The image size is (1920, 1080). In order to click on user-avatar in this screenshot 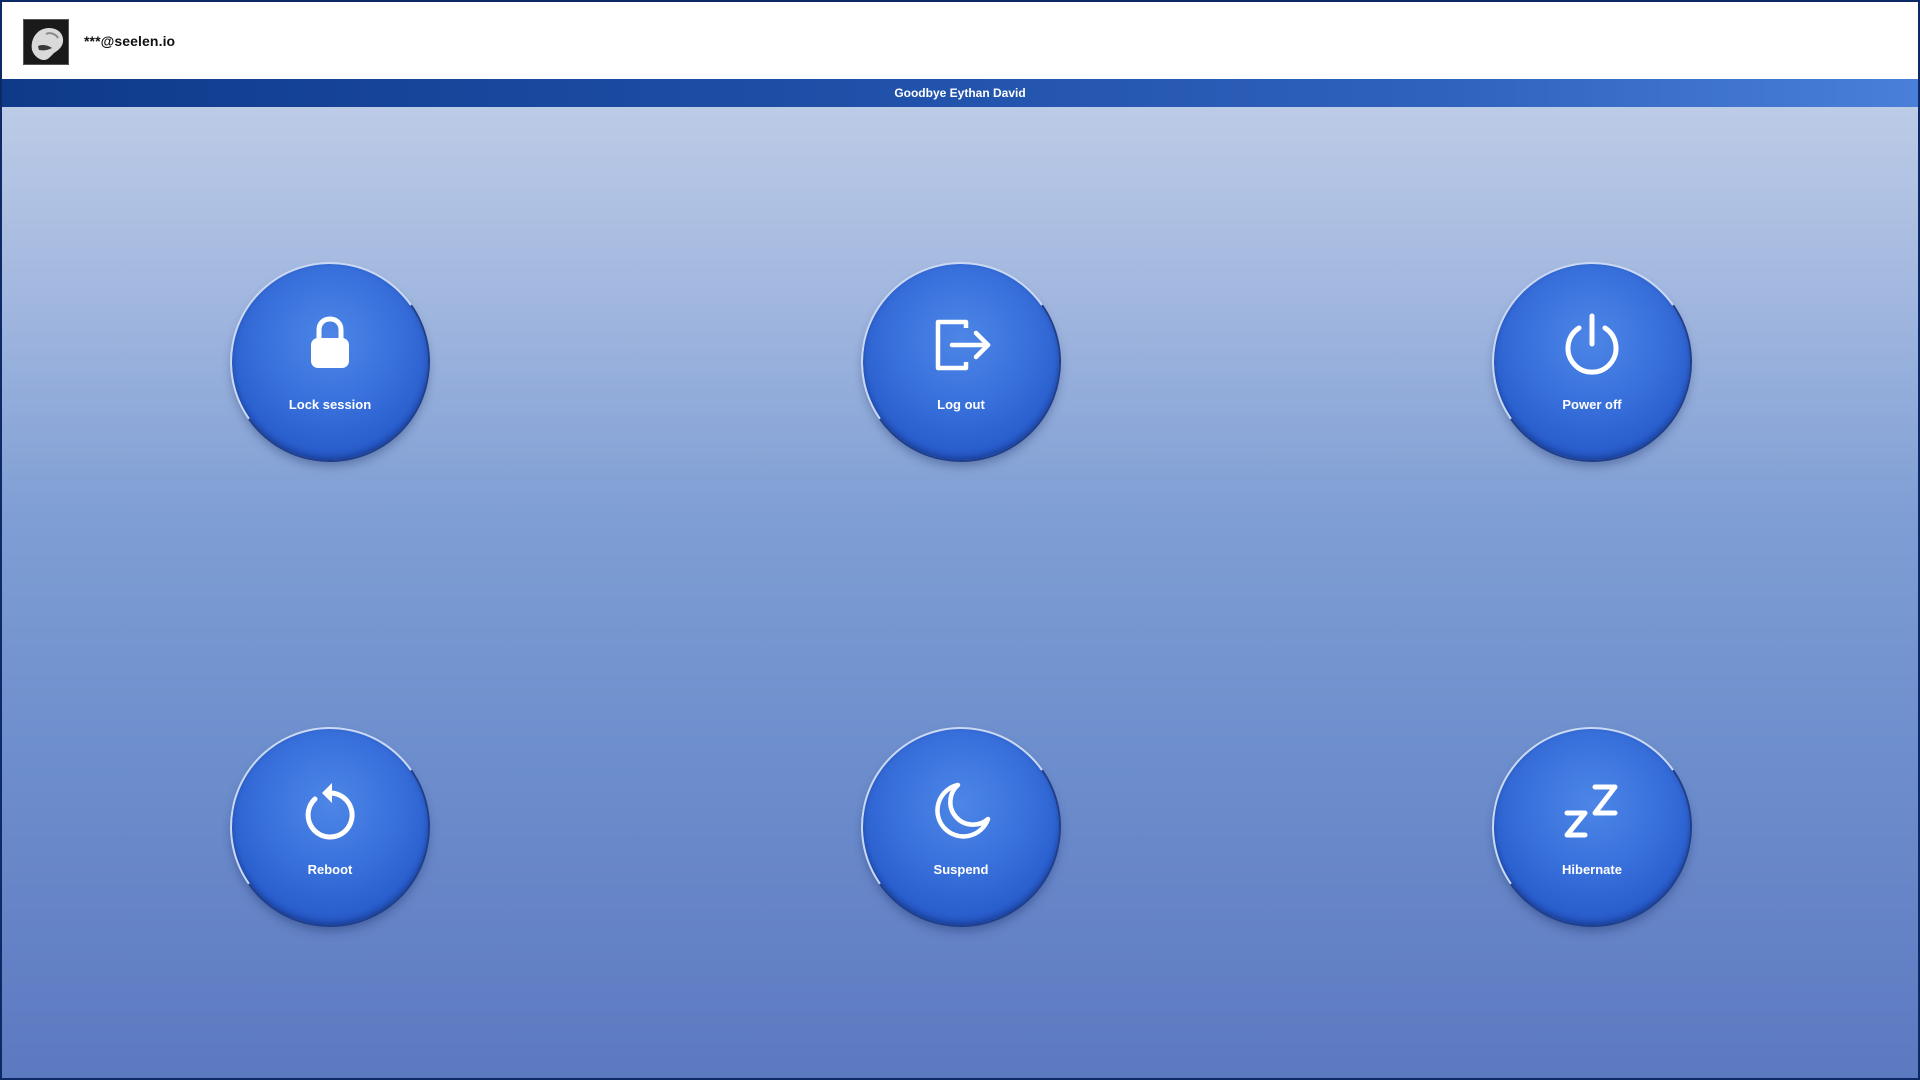, I will do `click(46, 42)`.